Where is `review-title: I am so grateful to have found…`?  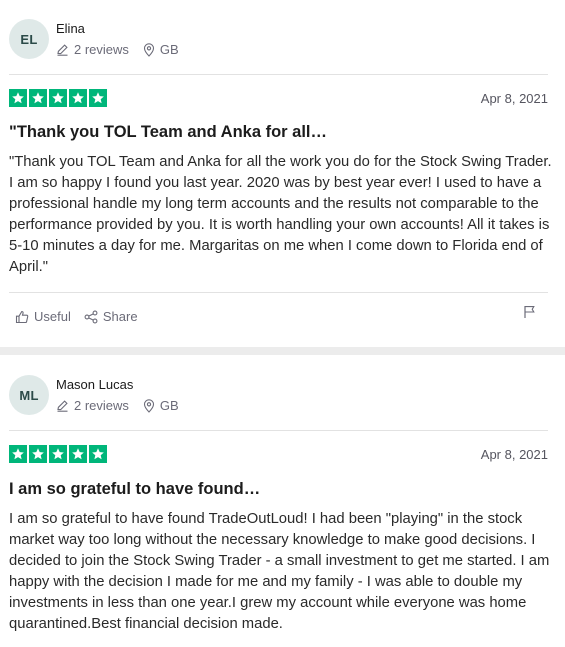 review-title: I am so grateful to have found… is located at coordinates (134, 489).